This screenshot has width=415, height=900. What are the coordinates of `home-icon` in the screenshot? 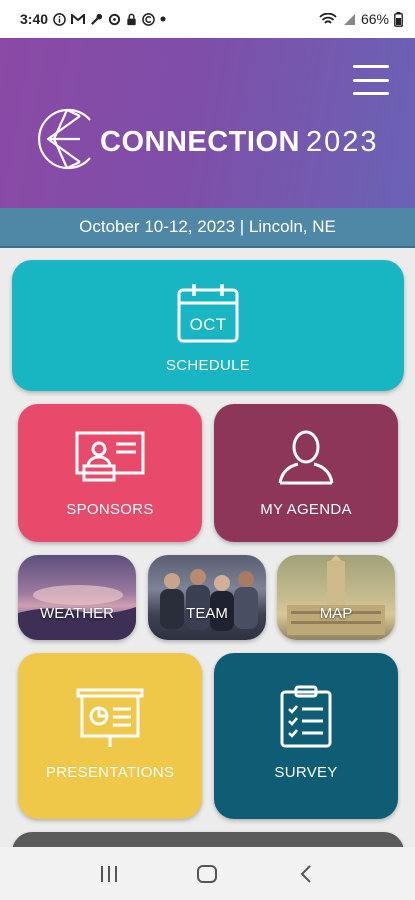 It's located at (207, 873).